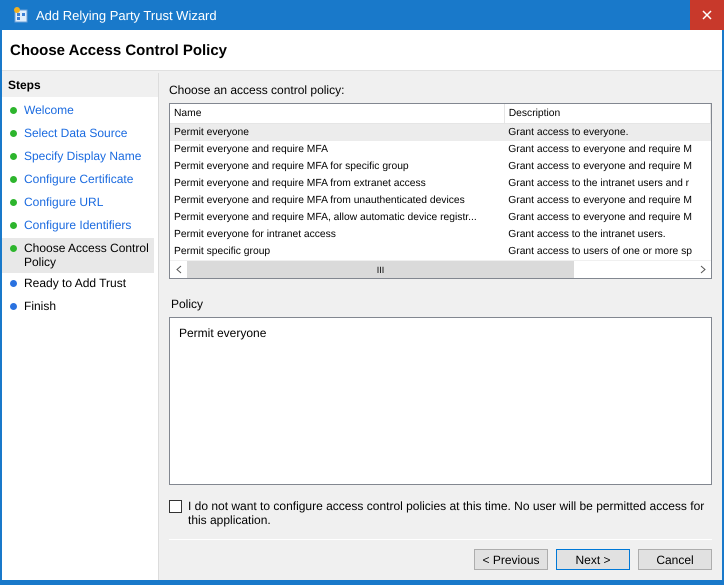 The image size is (724, 585). I want to click on steps-heading: Steps, so click(80, 85).